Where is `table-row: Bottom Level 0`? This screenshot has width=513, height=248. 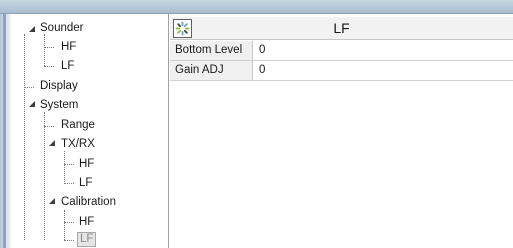 table-row: Bottom Level 0 is located at coordinates (341, 51).